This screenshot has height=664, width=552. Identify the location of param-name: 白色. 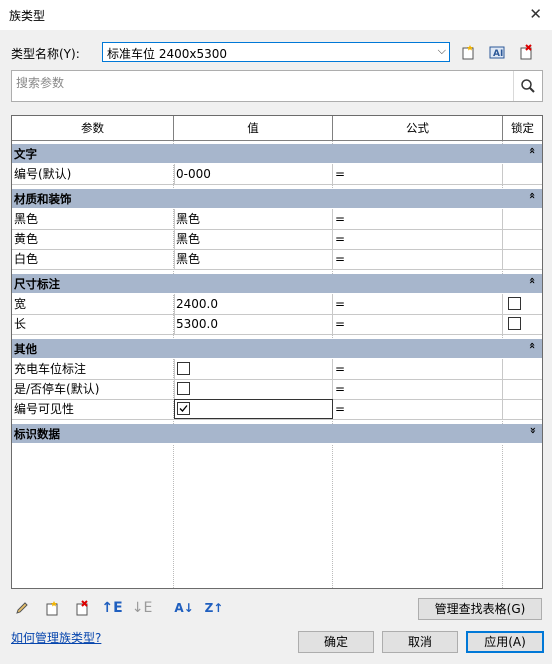
(93, 259).